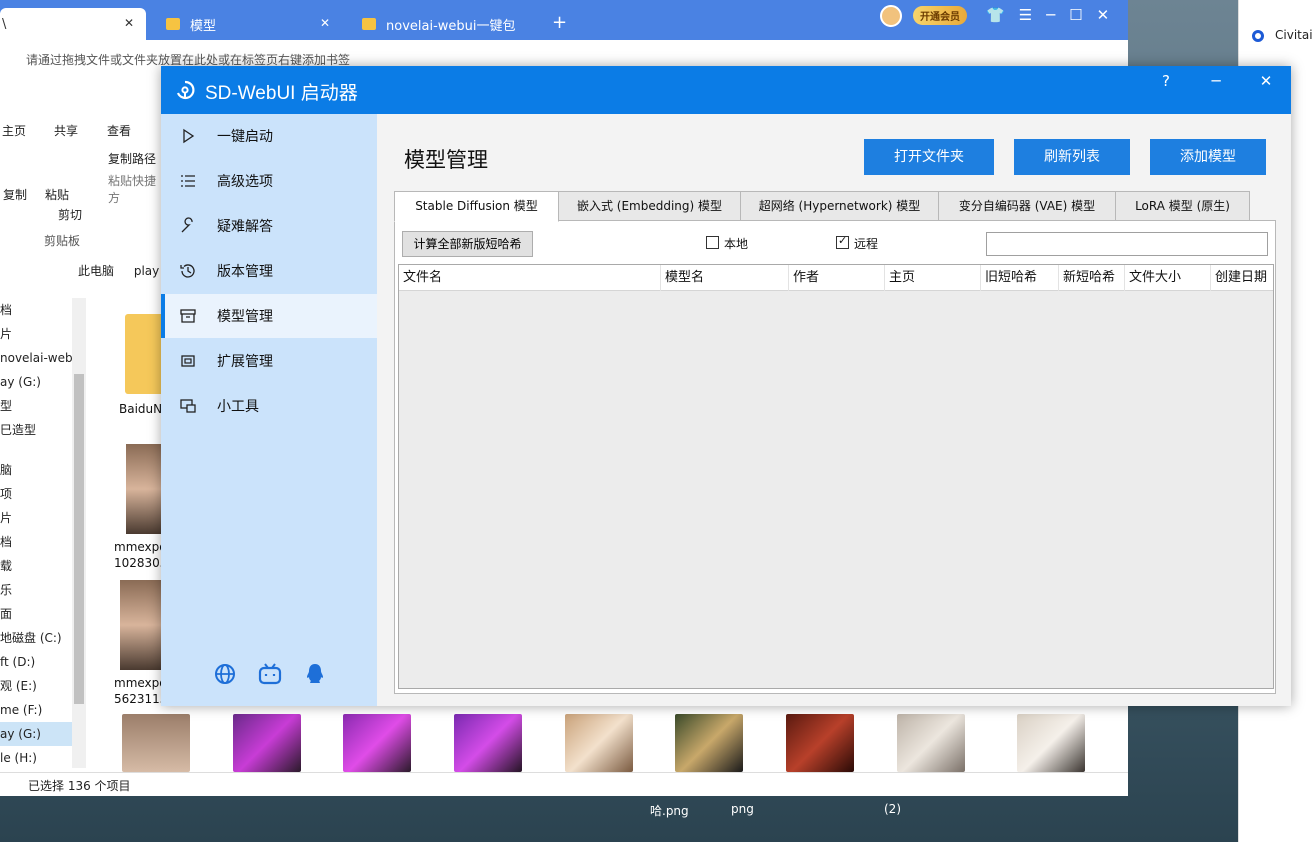  What do you see at coordinates (36, 430) in the screenshot?
I see `nav-item: 巳造型` at bounding box center [36, 430].